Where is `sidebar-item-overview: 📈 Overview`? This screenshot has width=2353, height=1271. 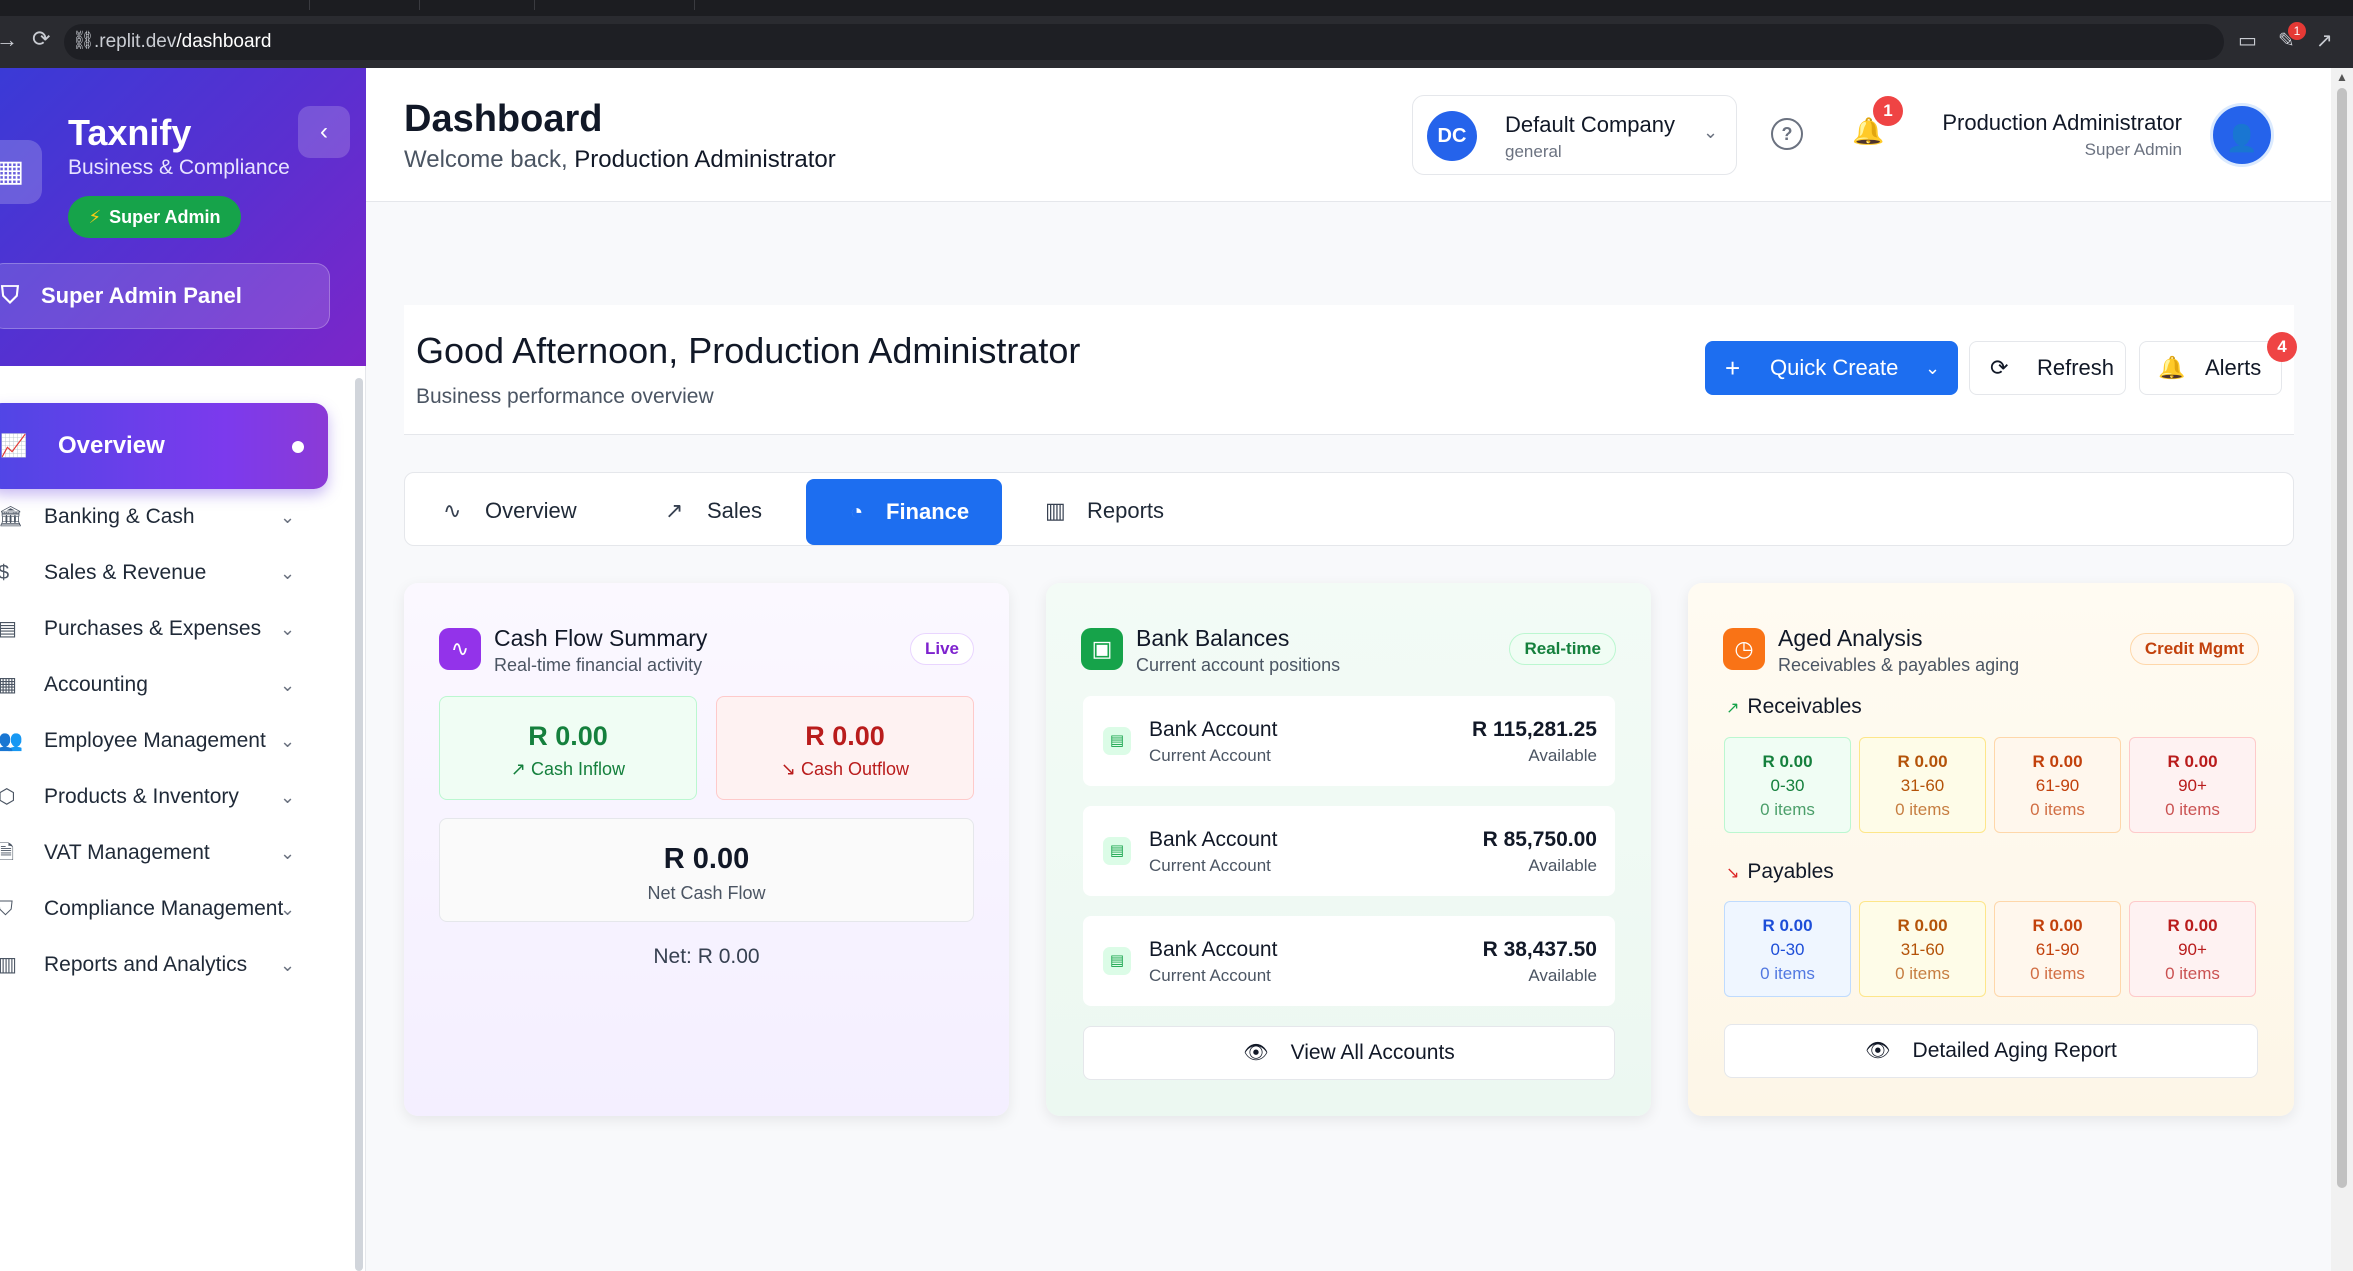 sidebar-item-overview: 📈 Overview is located at coordinates (164, 446).